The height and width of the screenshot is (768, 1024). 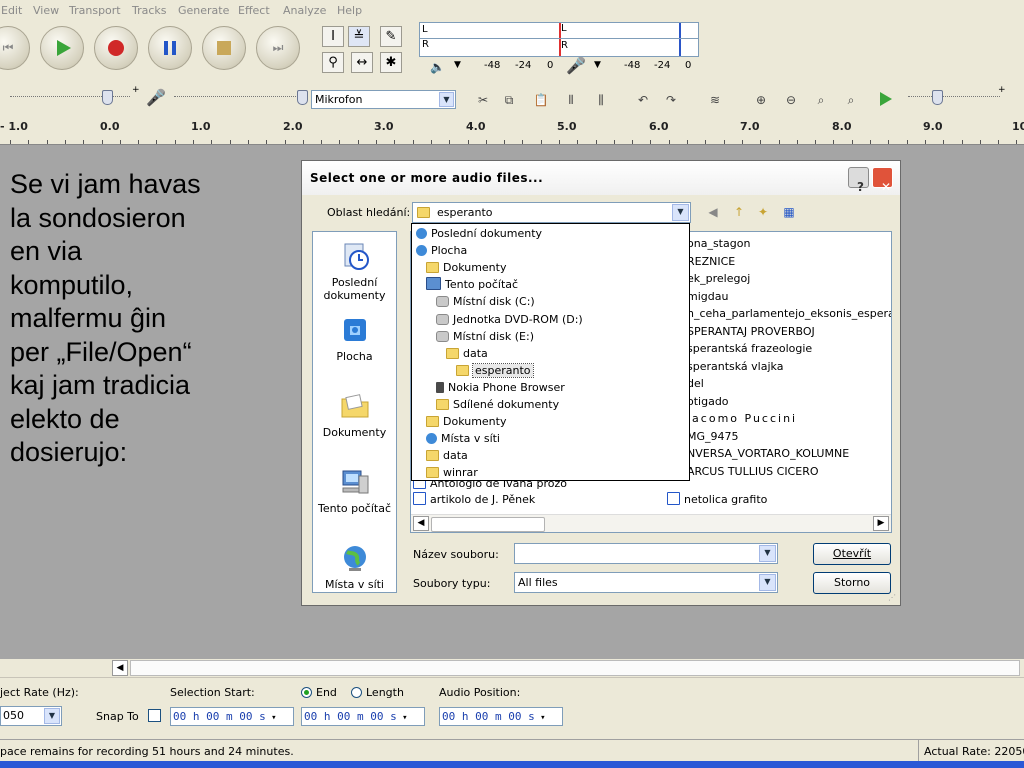 What do you see at coordinates (708, 401) in the screenshot?
I see `file-item: otigado` at bounding box center [708, 401].